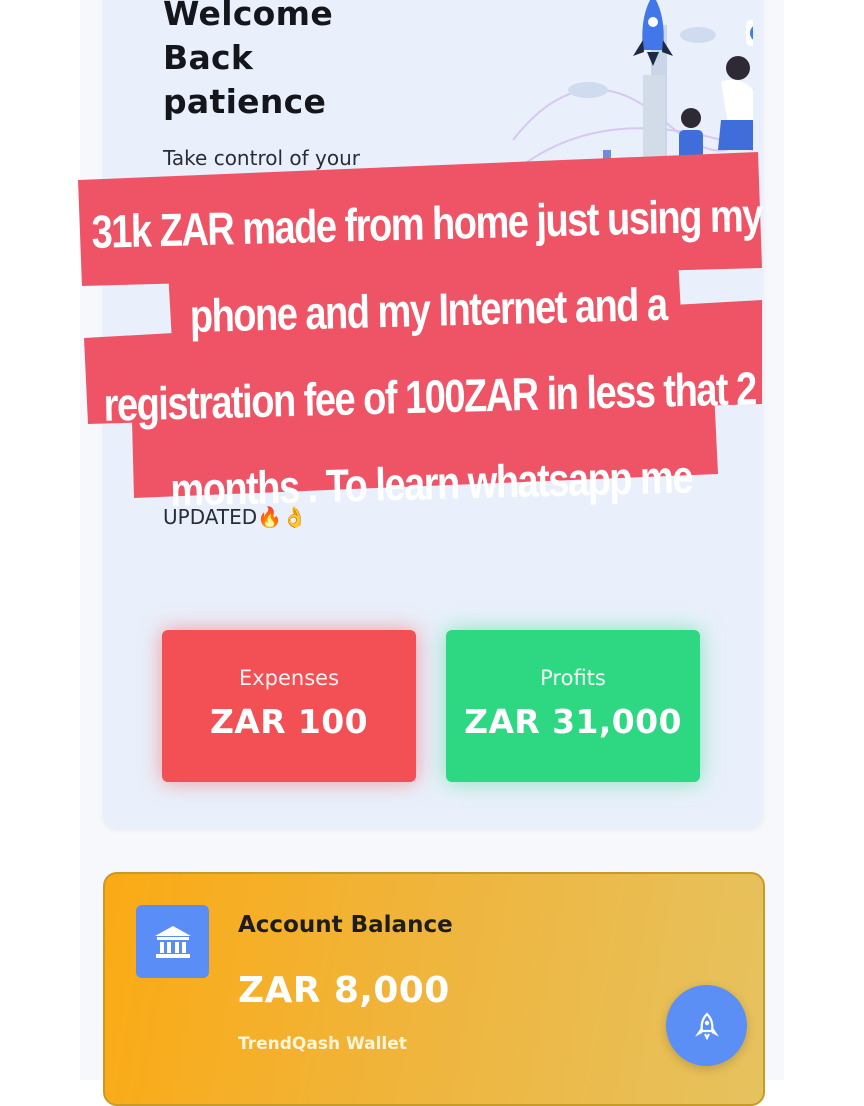  I want to click on expenses-card: Expenses ZAR 100, so click(289, 706).